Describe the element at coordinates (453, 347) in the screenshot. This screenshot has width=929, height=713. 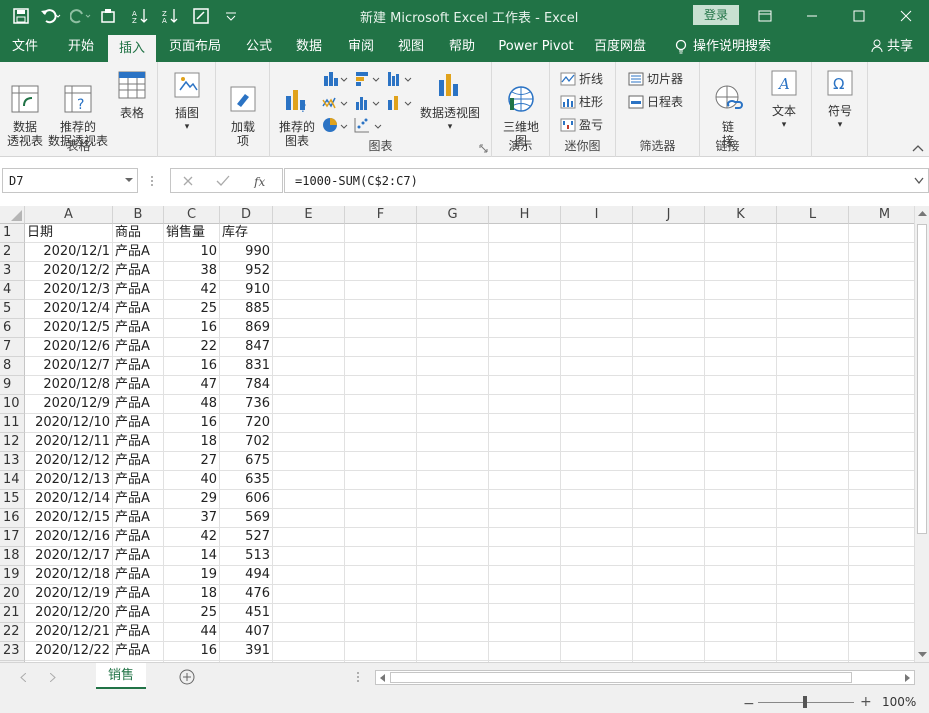
I see `cell-g7` at that location.